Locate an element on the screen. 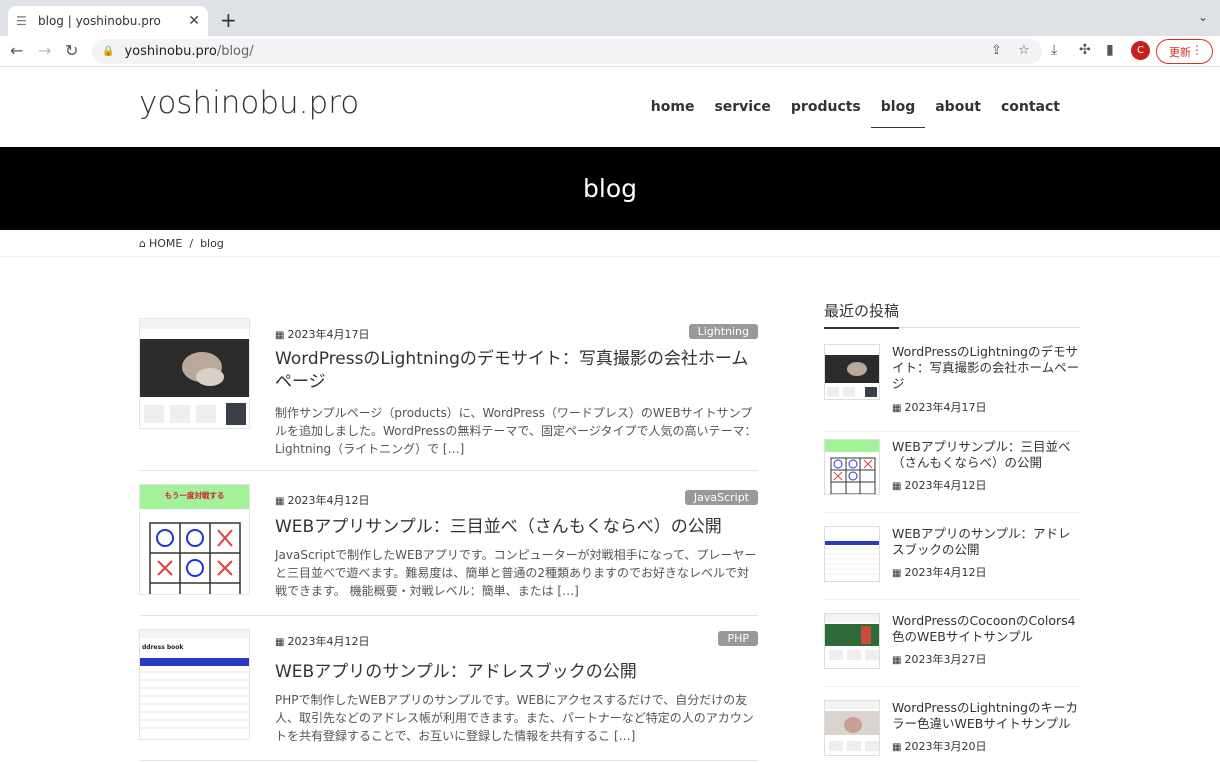  tic-tac-toe-thumbnail-image is located at coordinates (852, 467).